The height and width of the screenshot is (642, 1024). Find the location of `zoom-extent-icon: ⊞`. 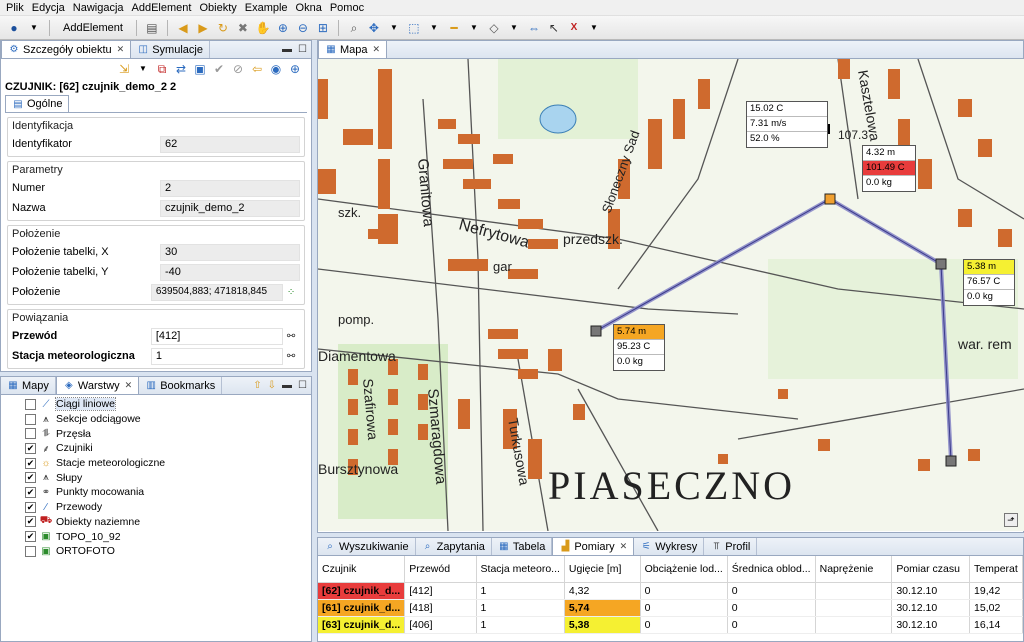

zoom-extent-icon: ⊞ is located at coordinates (323, 28).